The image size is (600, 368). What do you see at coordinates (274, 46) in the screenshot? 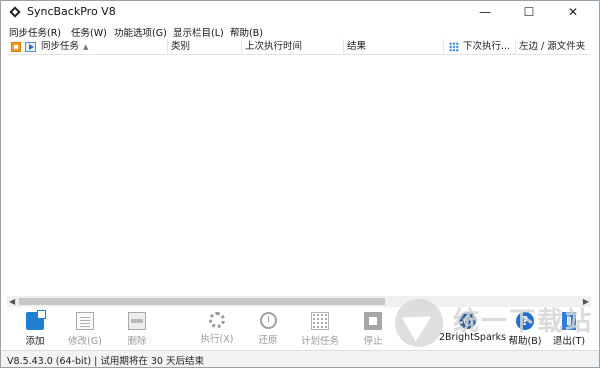
I see `column-last-run-label: 上次执行时间` at bounding box center [274, 46].